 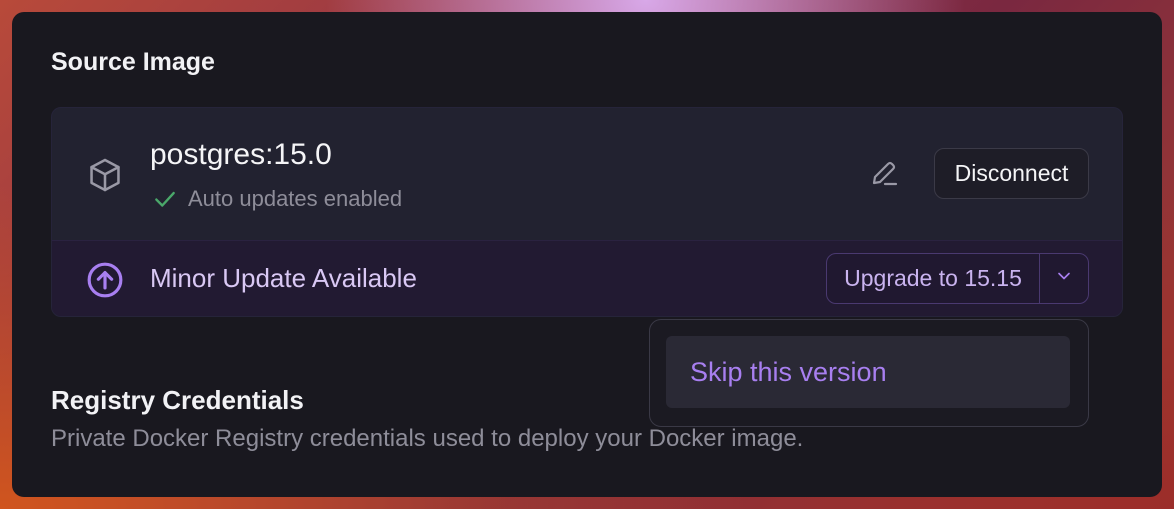 I want to click on box-icon, so click(x=105, y=175).